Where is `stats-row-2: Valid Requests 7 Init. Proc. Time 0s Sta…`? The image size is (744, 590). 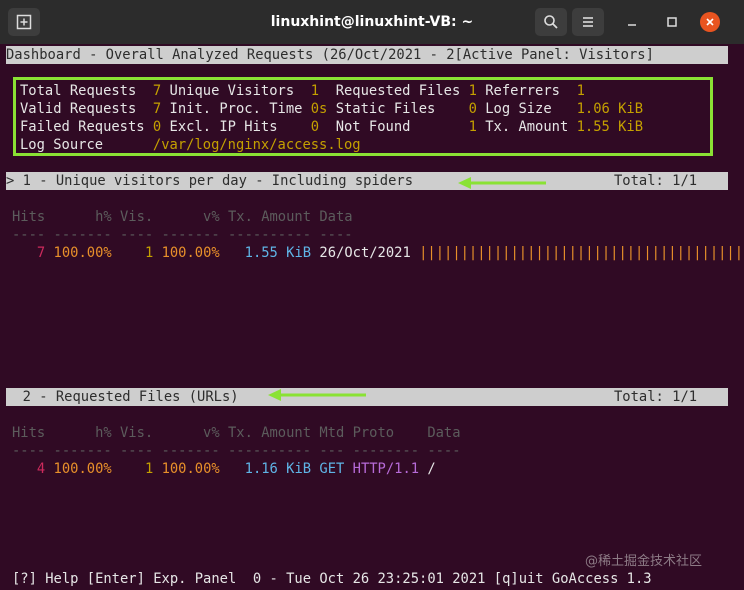
stats-row-2: Valid Requests 7 Init. Proc. Time 0s Sta… is located at coordinates (331, 109).